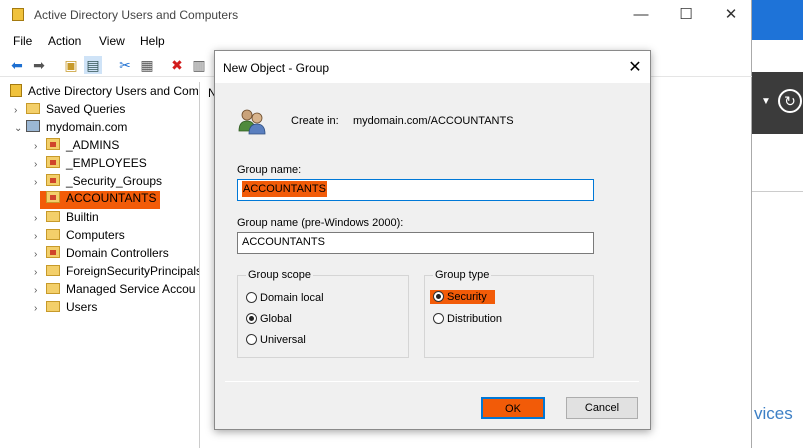  Describe the element at coordinates (766, 101) in the screenshot. I see `chevron-down-icon: ▼` at that location.